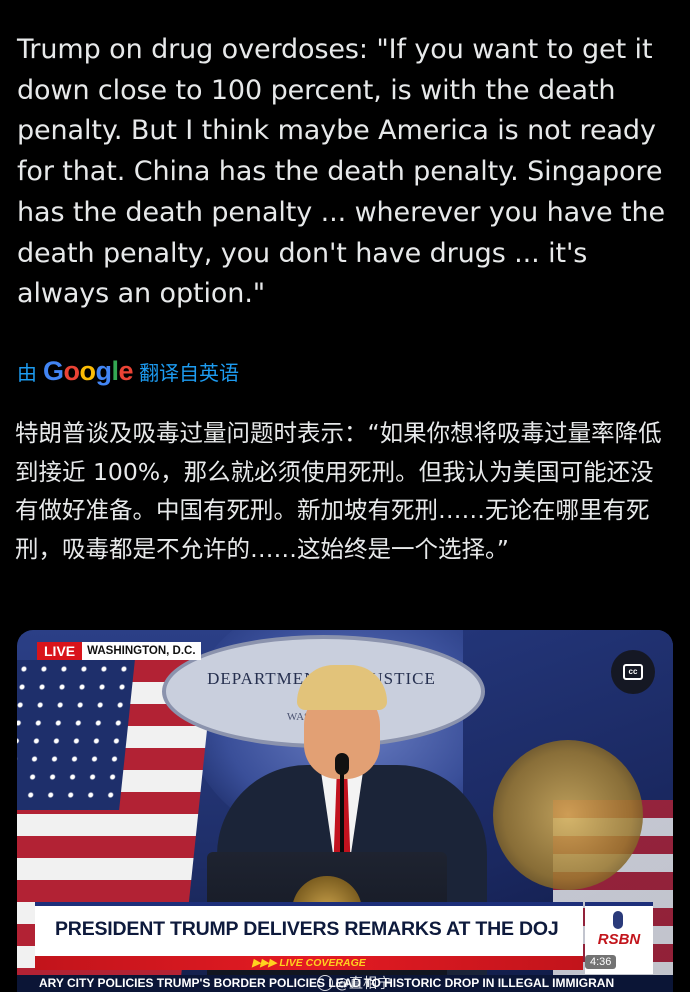 This screenshot has width=690, height=992. Describe the element at coordinates (141, 651) in the screenshot. I see `location-label: WASHINGTON, D.C.` at that location.